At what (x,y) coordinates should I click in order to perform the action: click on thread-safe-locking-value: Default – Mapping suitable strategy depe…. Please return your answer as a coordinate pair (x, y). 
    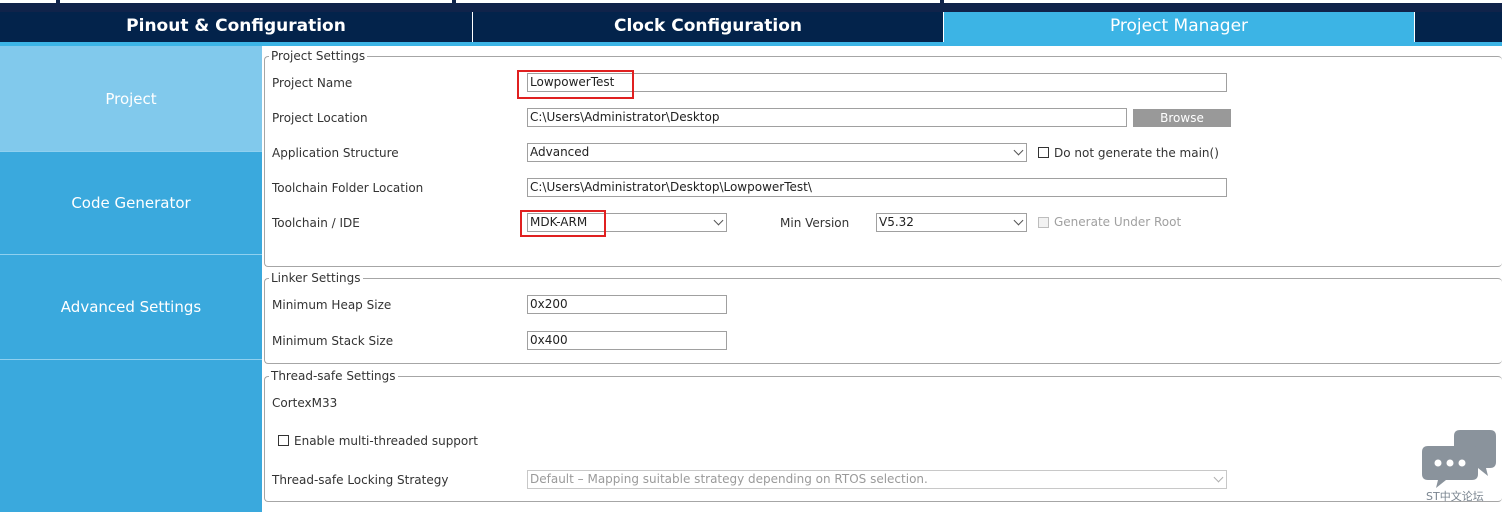
    Looking at the image, I should click on (729, 479).